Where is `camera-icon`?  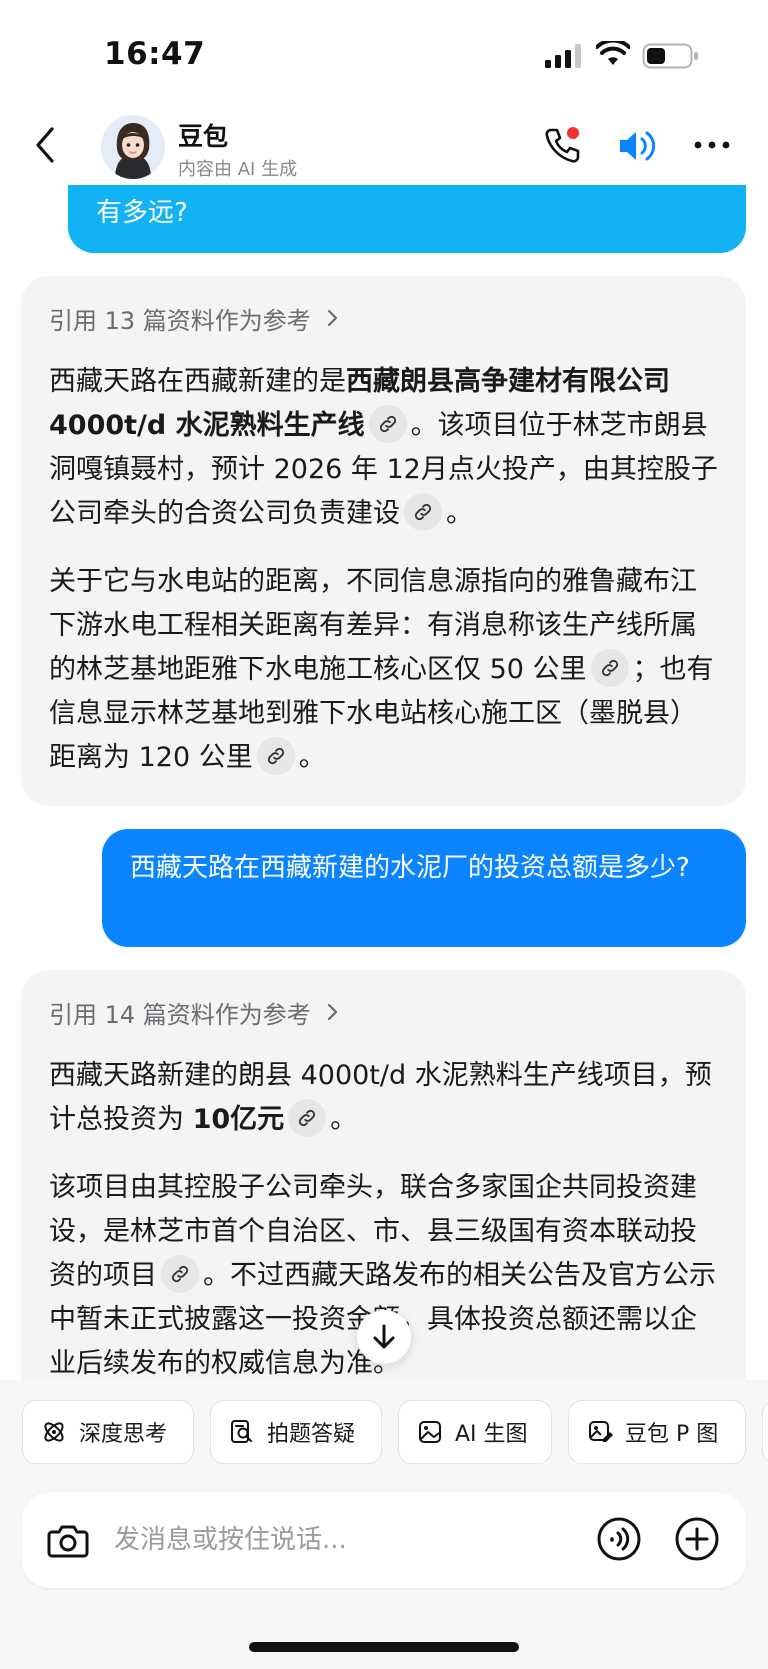 camera-icon is located at coordinates (68, 1540).